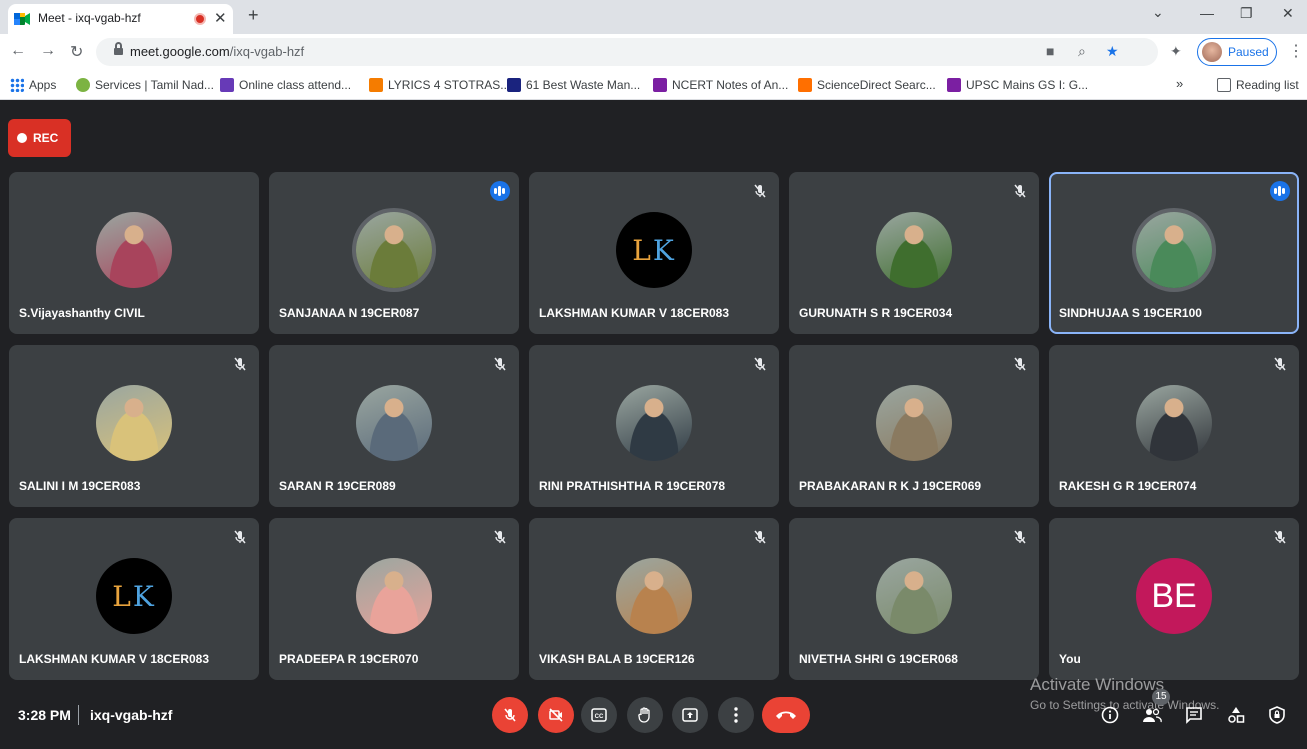 This screenshot has height=749, width=1307. Describe the element at coordinates (1097, 684) in the screenshot. I see `watermark-line-1: Activate Windows` at that location.